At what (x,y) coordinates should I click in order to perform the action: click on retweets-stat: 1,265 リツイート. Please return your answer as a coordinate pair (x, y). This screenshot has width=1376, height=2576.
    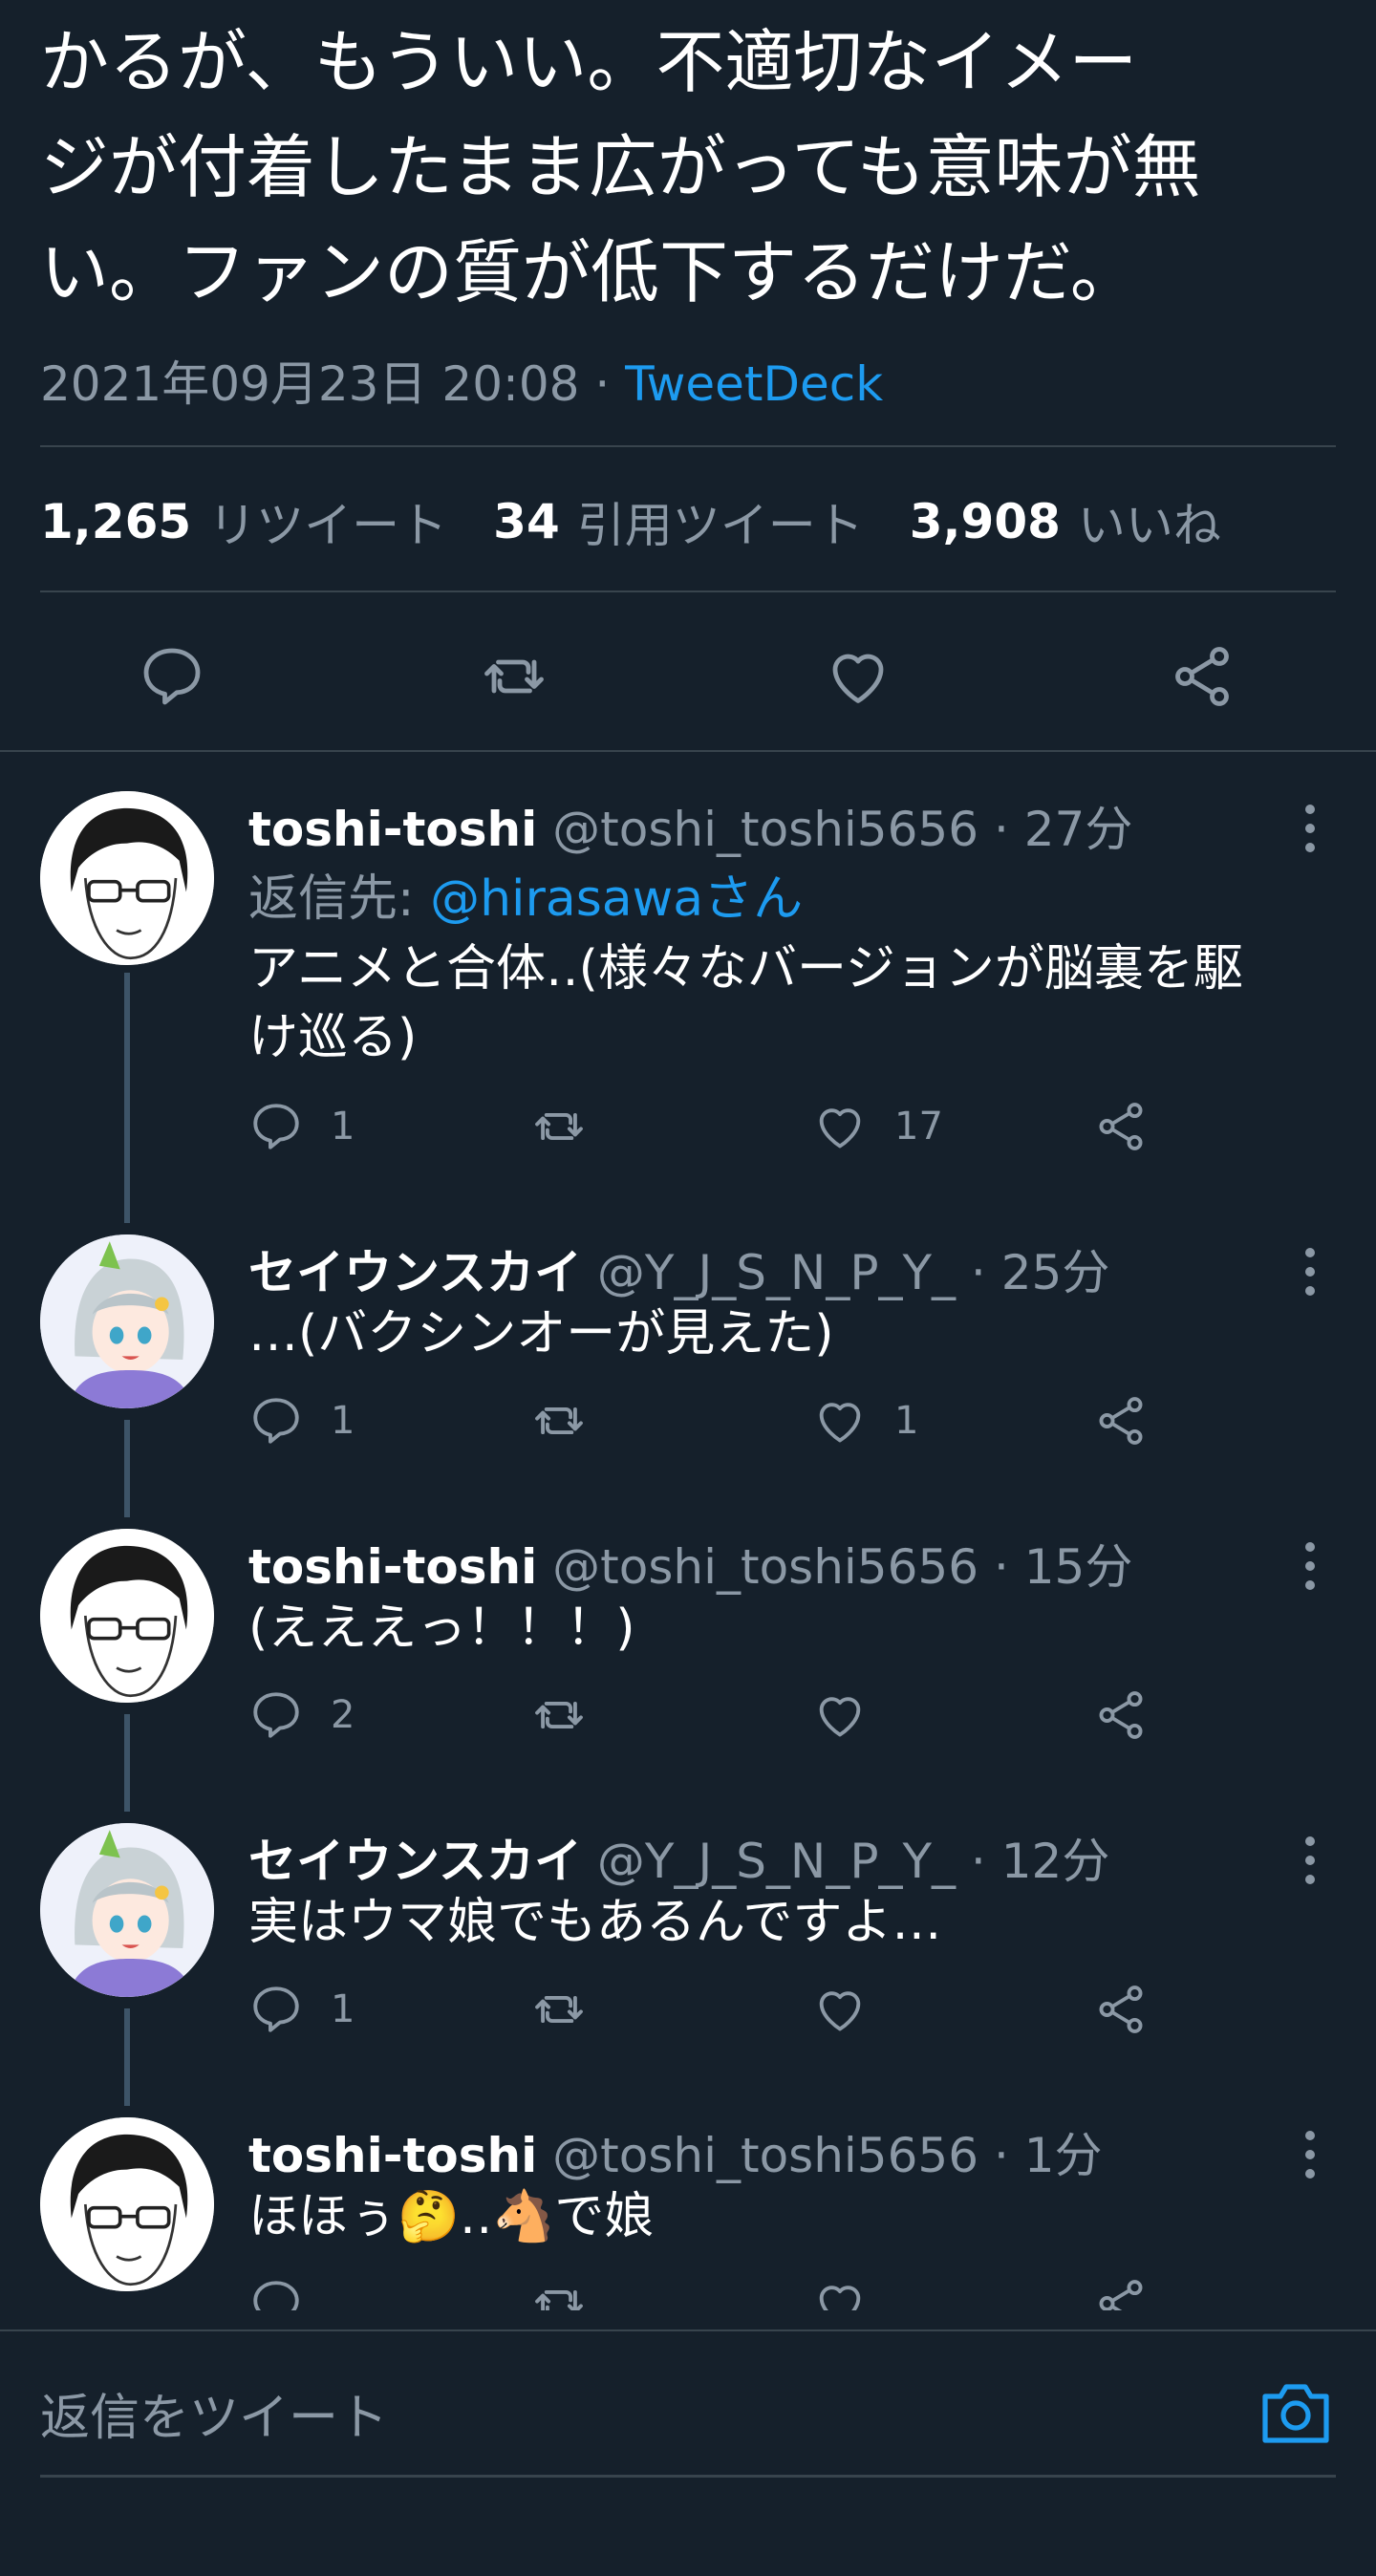
    Looking at the image, I should click on (244, 521).